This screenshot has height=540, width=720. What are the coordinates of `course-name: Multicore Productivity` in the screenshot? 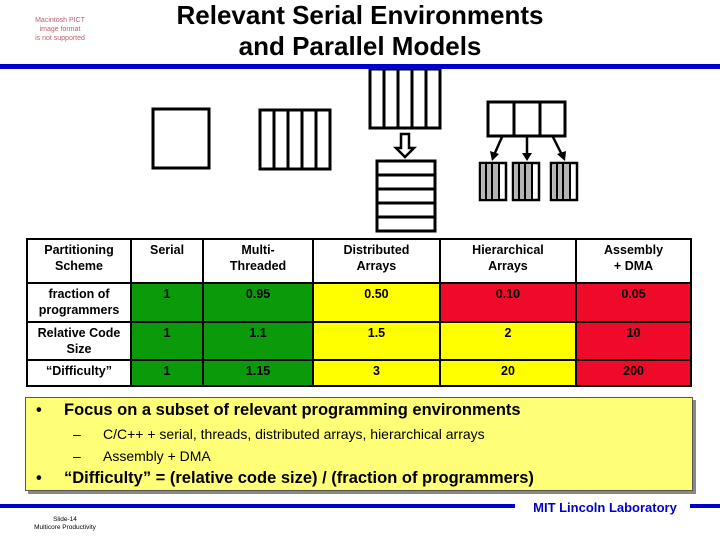 It's located at (65, 527).